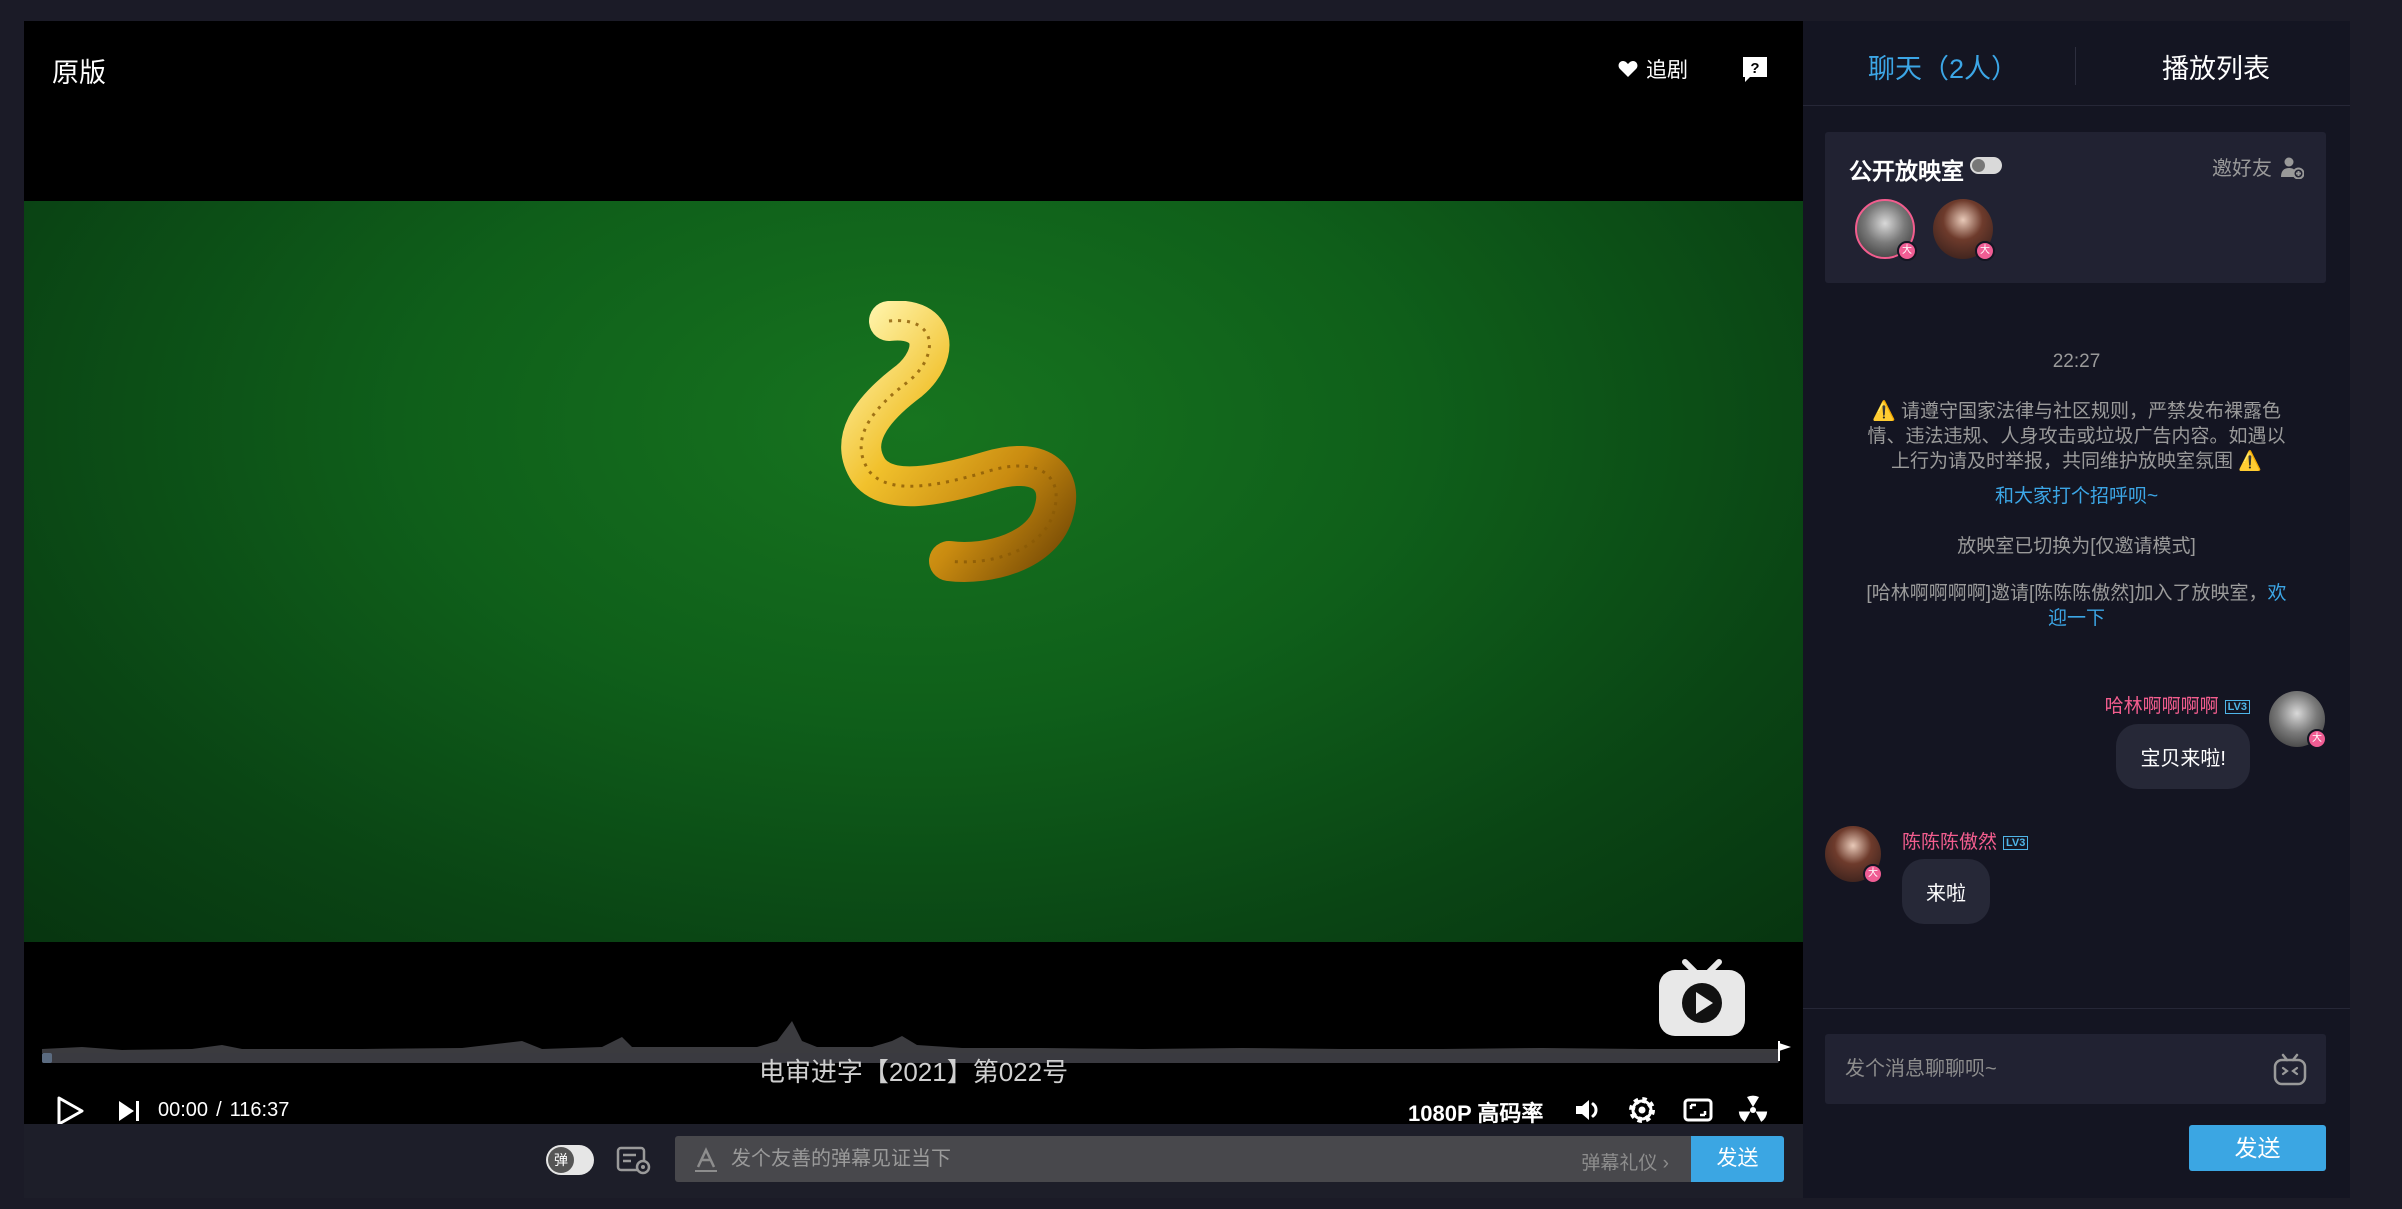 This screenshot has height=1209, width=2402. I want to click on message-bubble: 宝贝来啦!, so click(2183, 756).